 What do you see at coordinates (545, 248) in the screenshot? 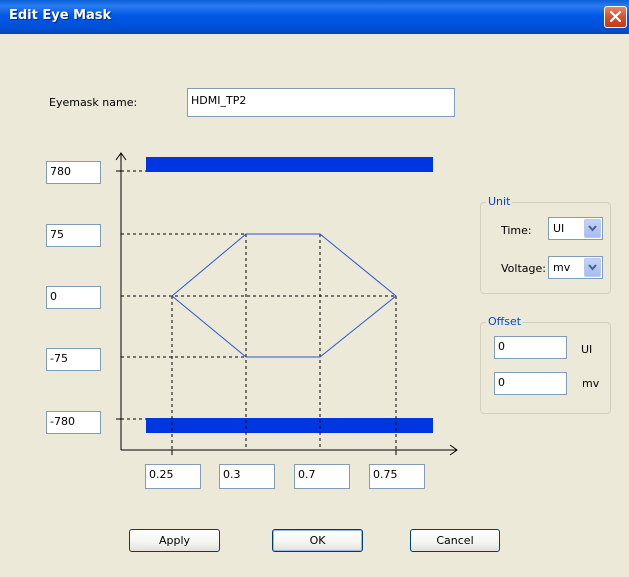
I see `unit-group` at bounding box center [545, 248].